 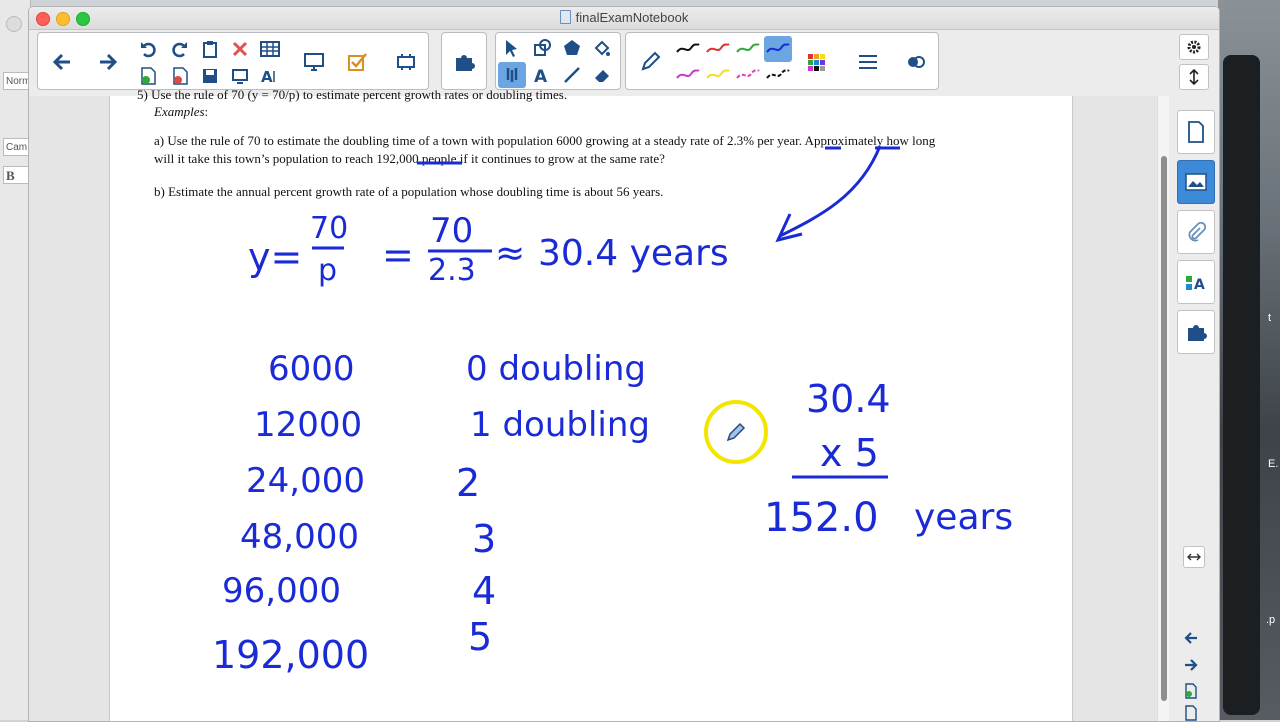 I want to click on clipboard-icon, so click(x=210, y=49).